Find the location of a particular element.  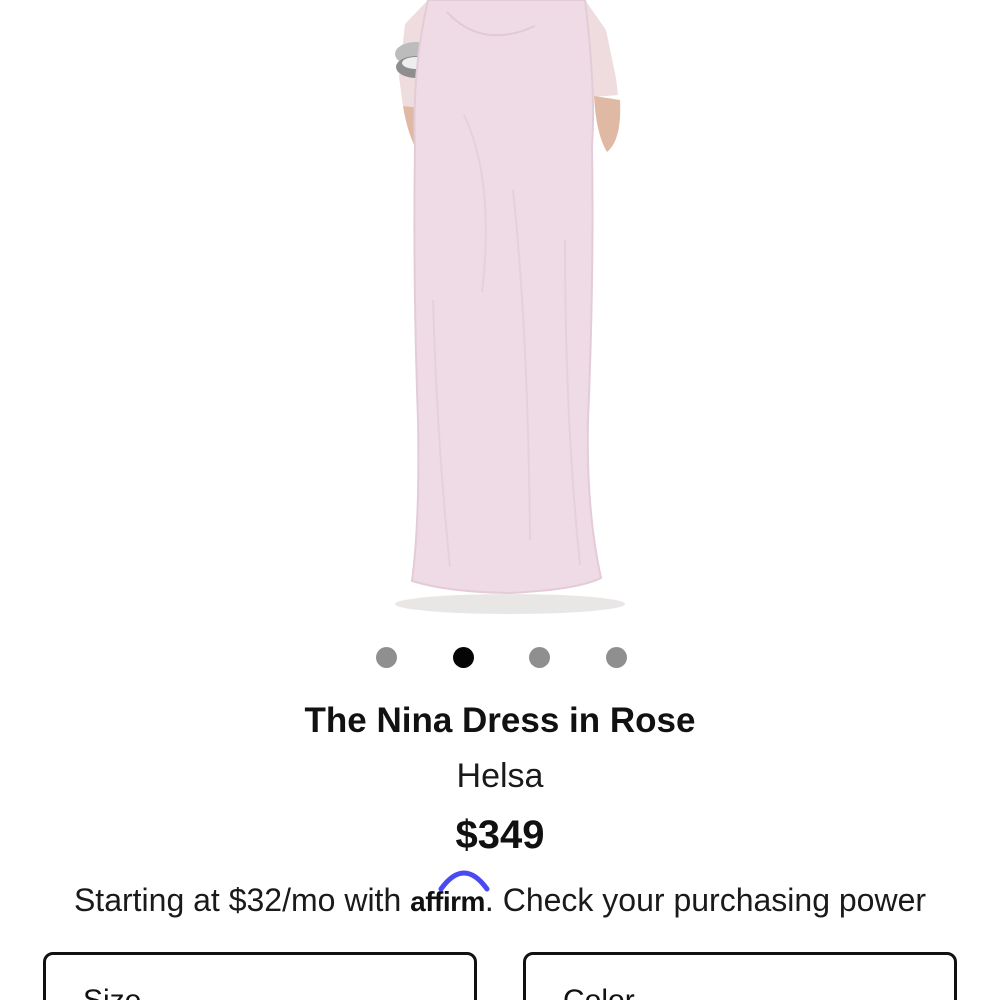

carousel-dots is located at coordinates (500, 658).